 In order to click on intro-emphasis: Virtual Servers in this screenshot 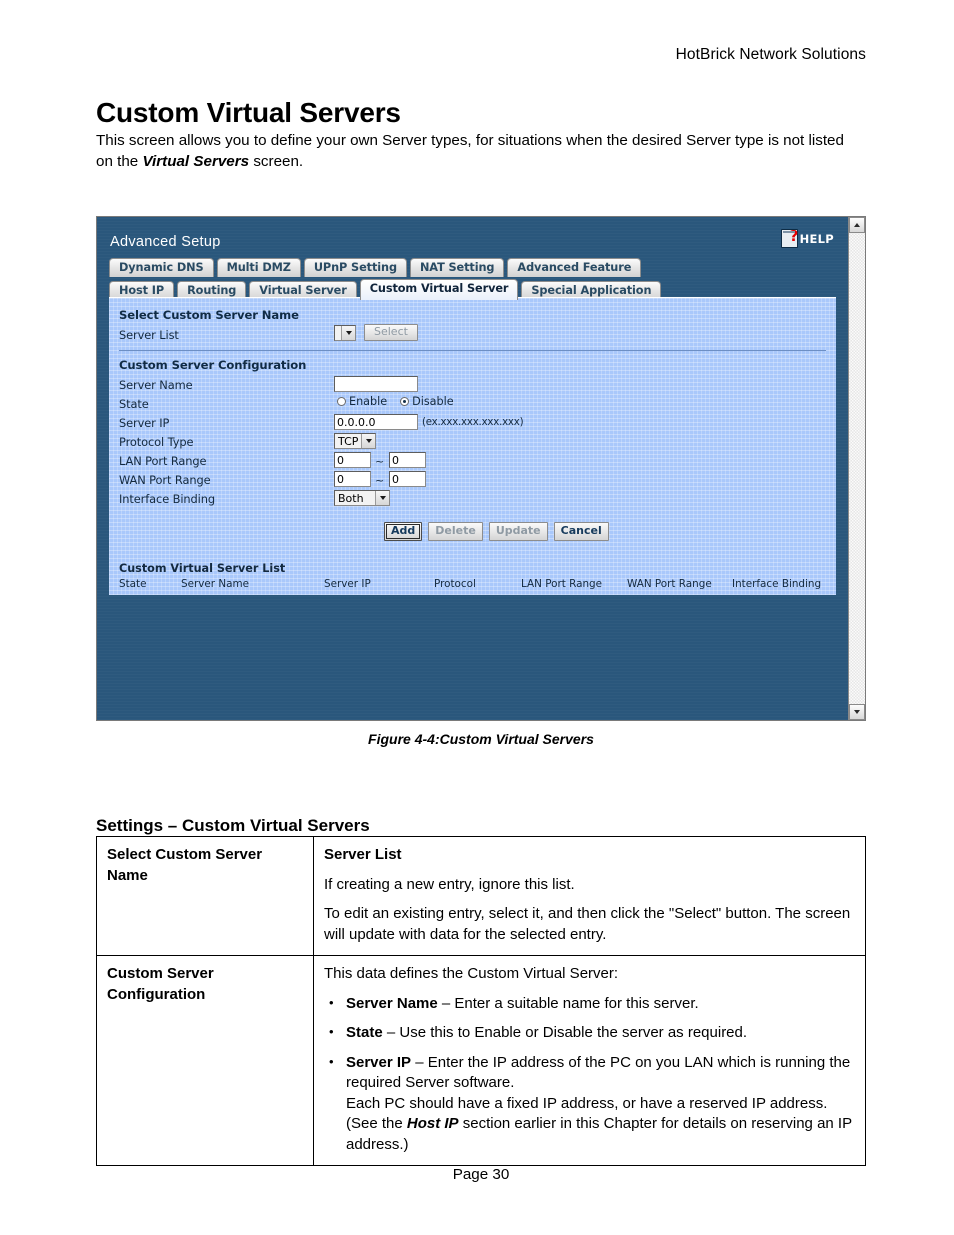, I will do `click(196, 161)`.